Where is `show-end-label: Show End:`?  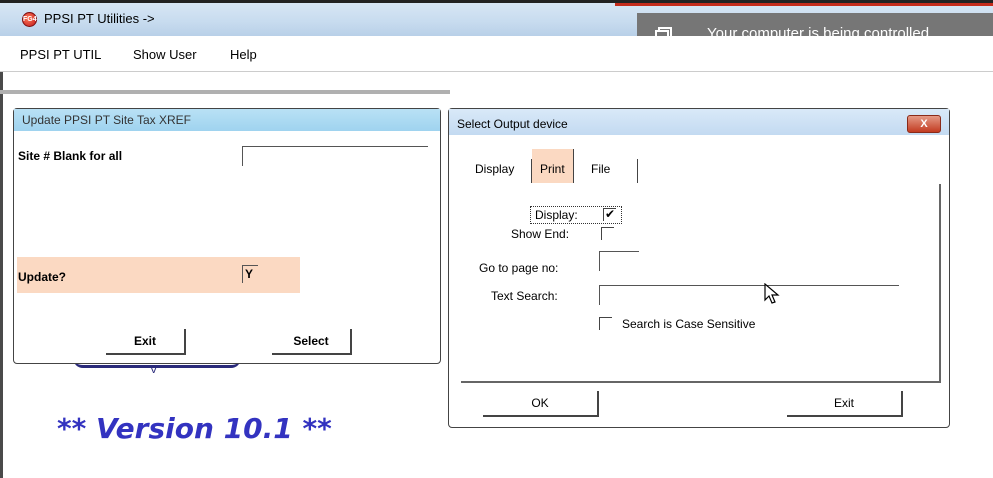
show-end-label: Show End: is located at coordinates (540, 234).